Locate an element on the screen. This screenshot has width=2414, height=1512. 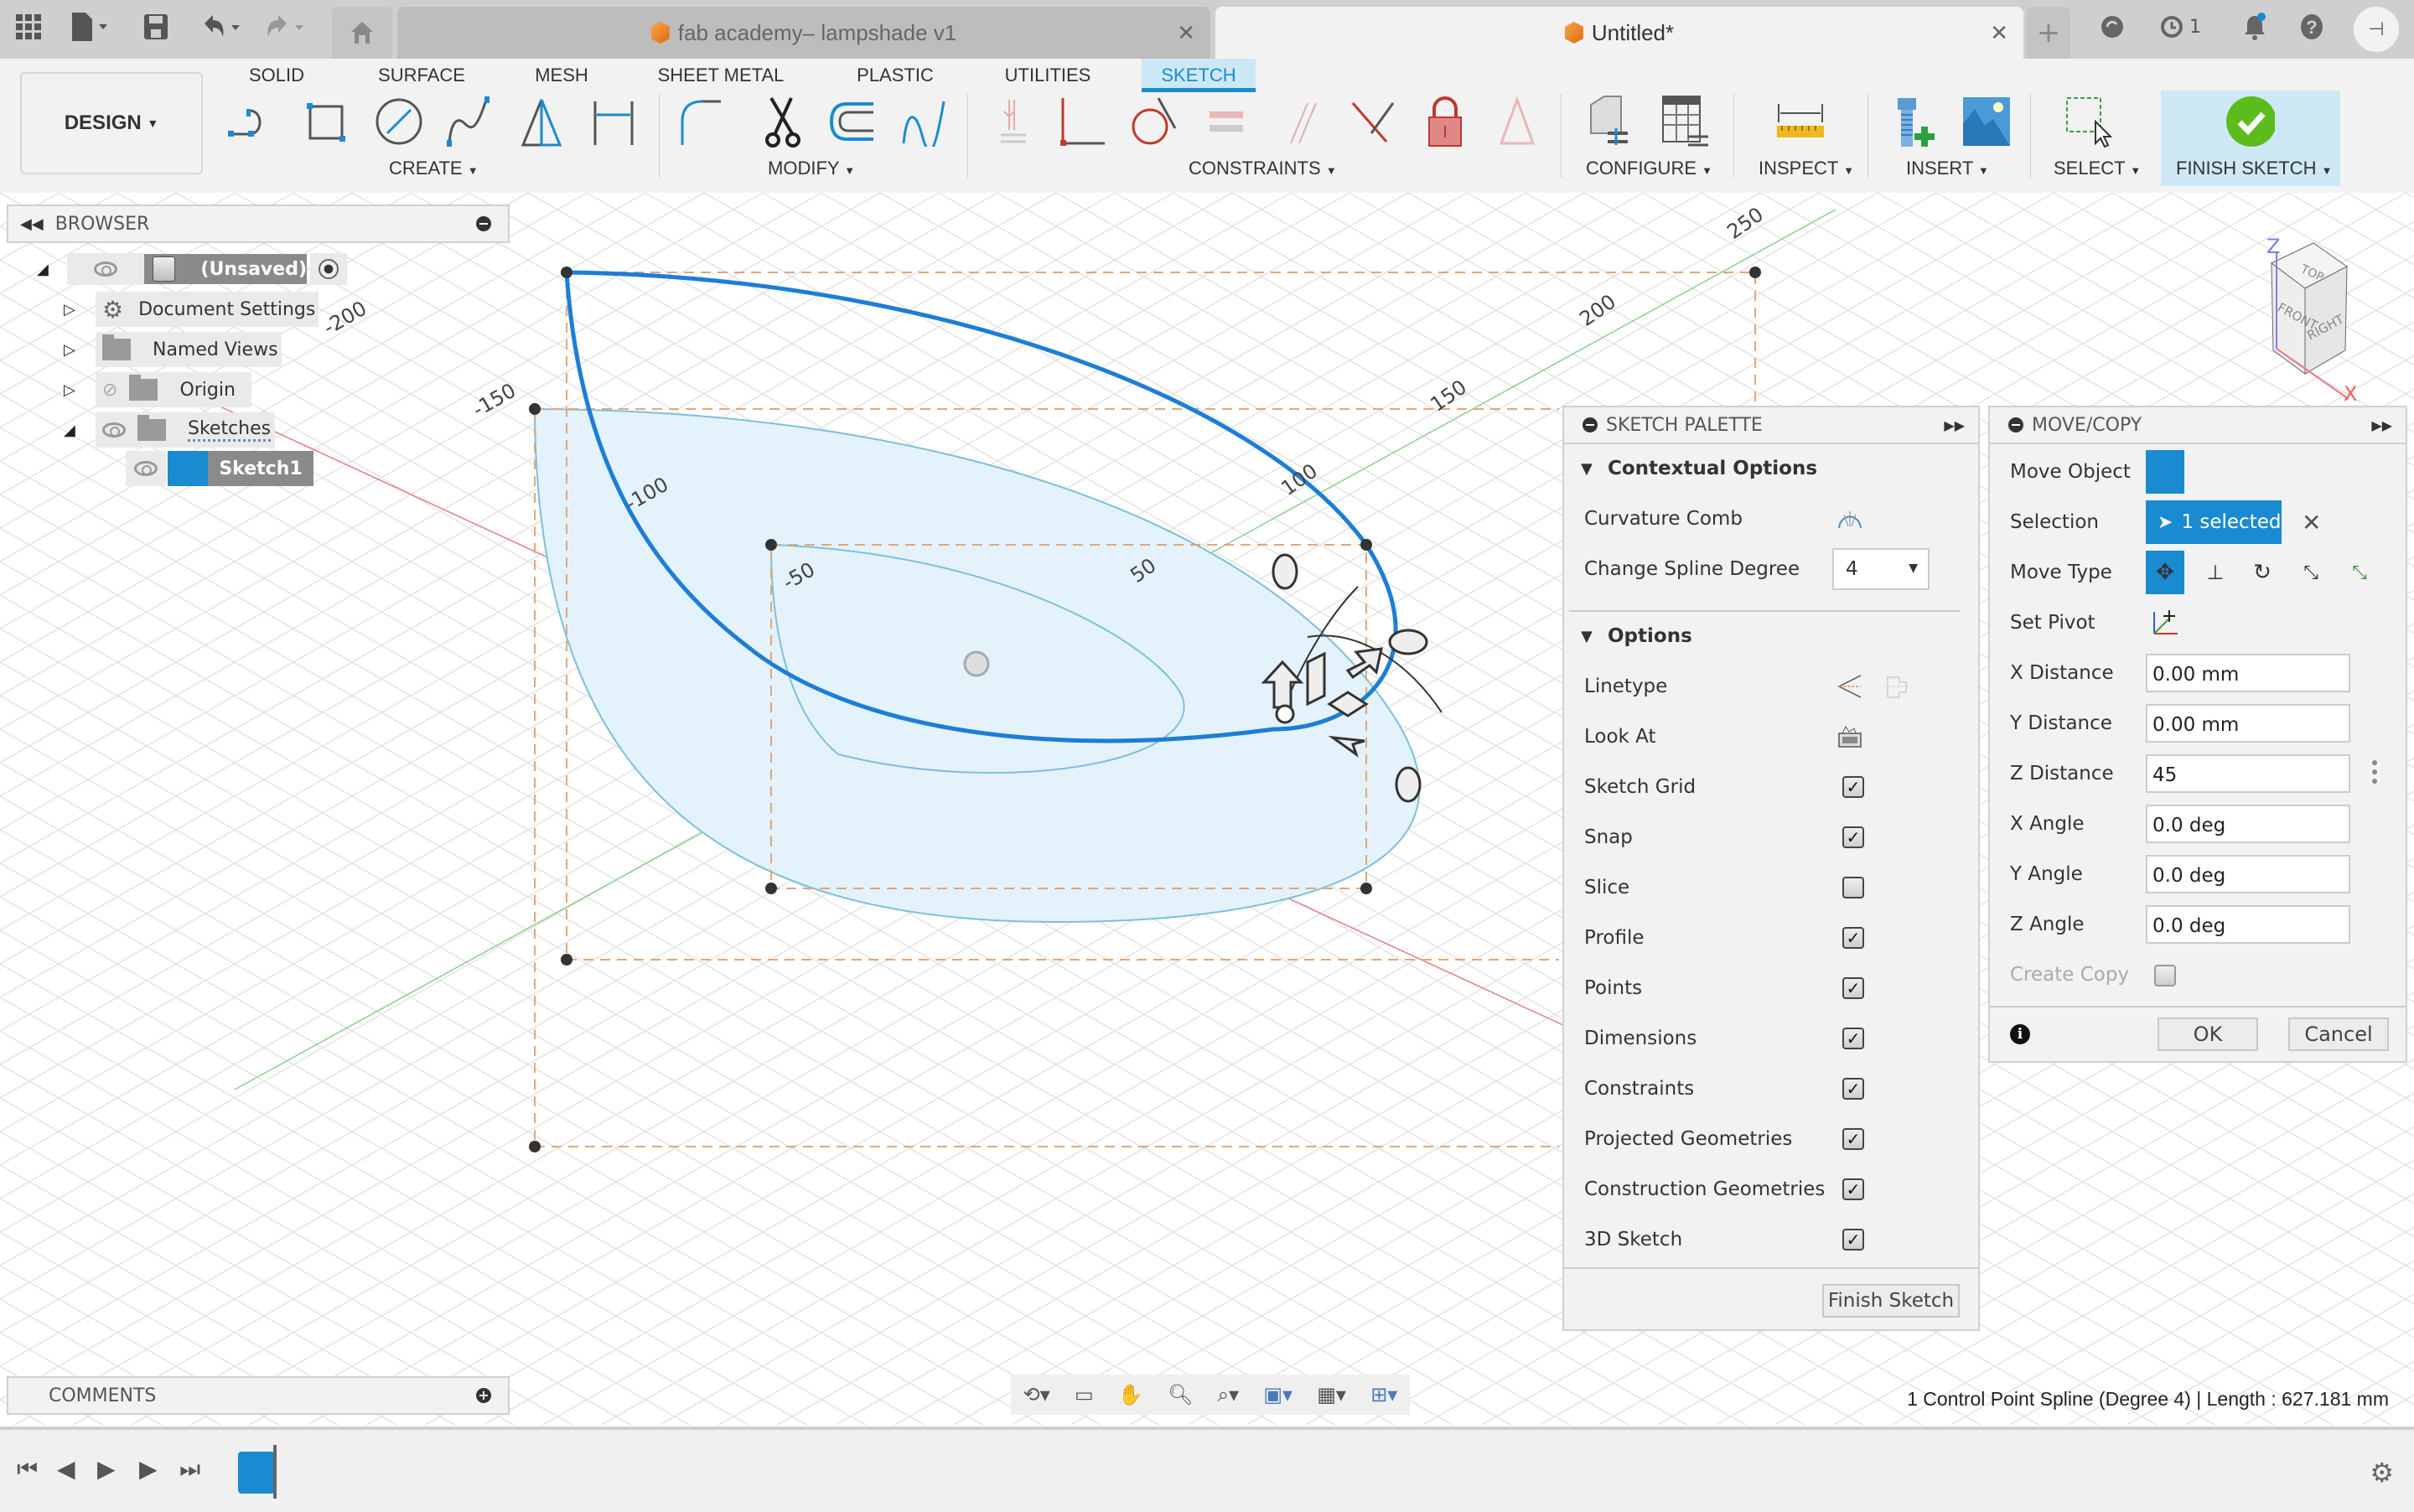
select-window-icon is located at coordinates (2089, 121).